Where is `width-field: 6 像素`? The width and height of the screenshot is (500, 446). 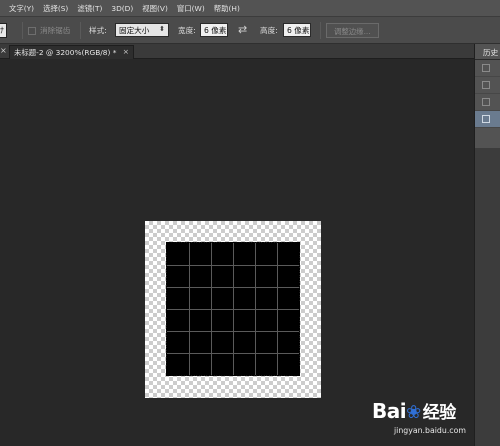 width-field: 6 像素 is located at coordinates (214, 30).